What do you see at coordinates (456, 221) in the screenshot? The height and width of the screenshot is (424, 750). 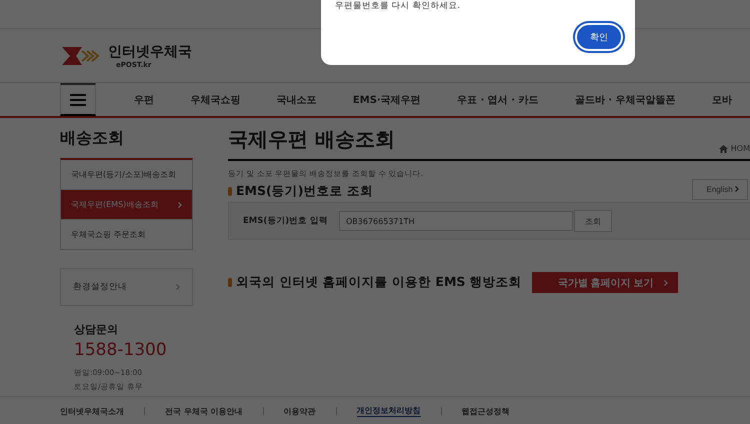 I see `tracking-number-field: OB367665371TH` at bounding box center [456, 221].